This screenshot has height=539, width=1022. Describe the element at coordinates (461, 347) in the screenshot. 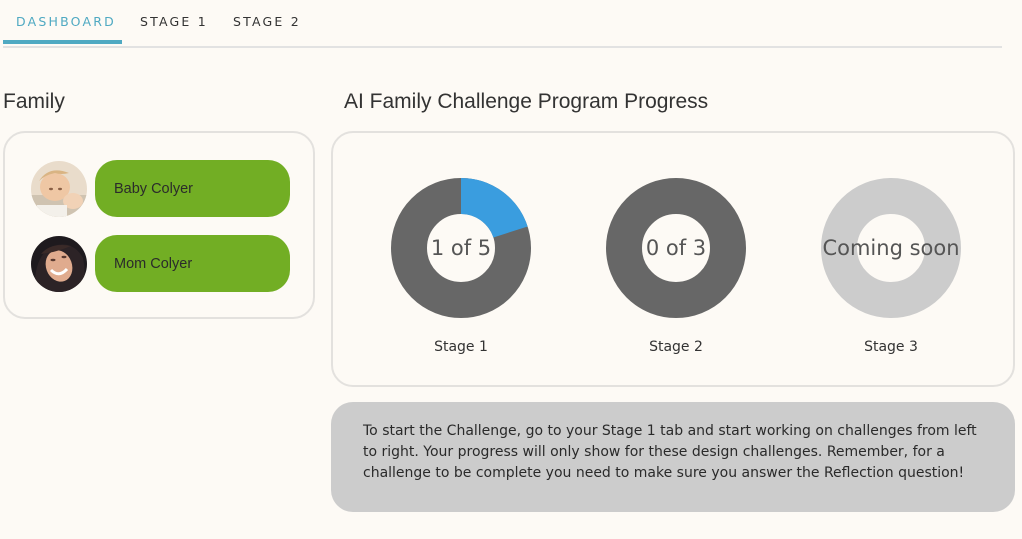

I see `stage-label: Stage 1` at that location.